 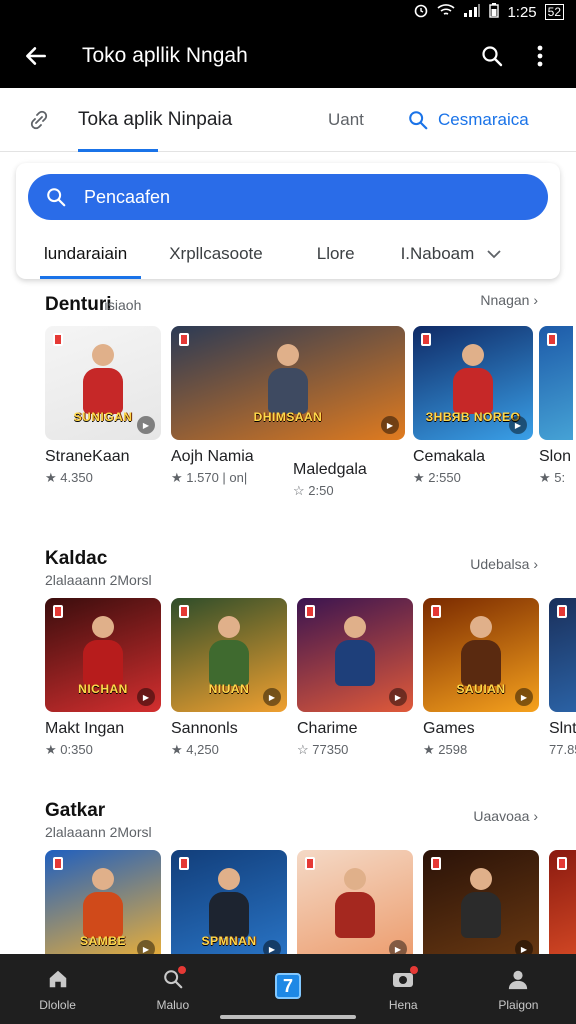 I want to click on more-vert-icon, so click(x=540, y=56).